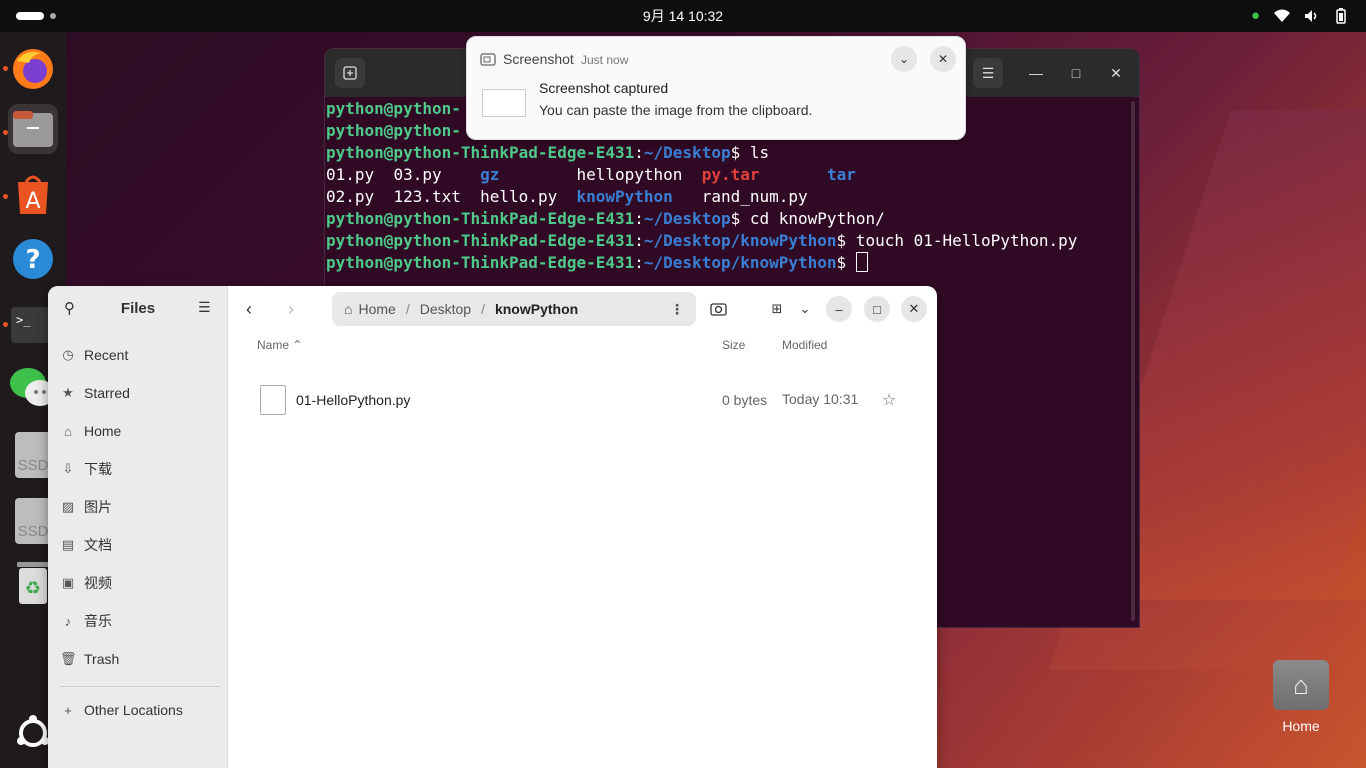 This screenshot has height=768, width=1366. I want to click on minimize-icon: –, so click(839, 309).